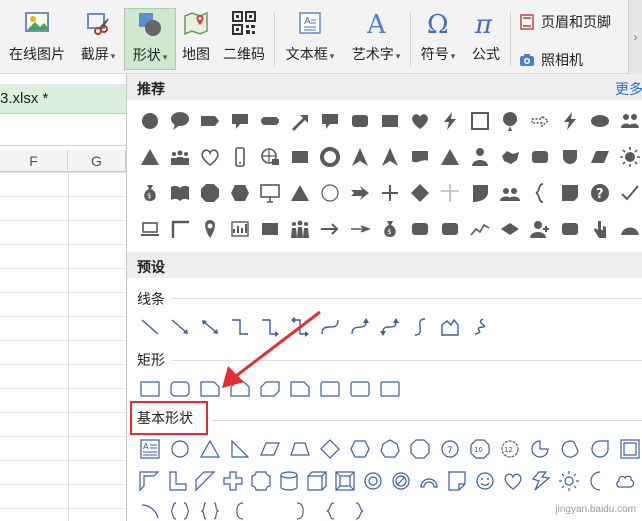 The width and height of the screenshot is (642, 521). Describe the element at coordinates (150, 449) in the screenshot. I see `shape-option: A` at that location.